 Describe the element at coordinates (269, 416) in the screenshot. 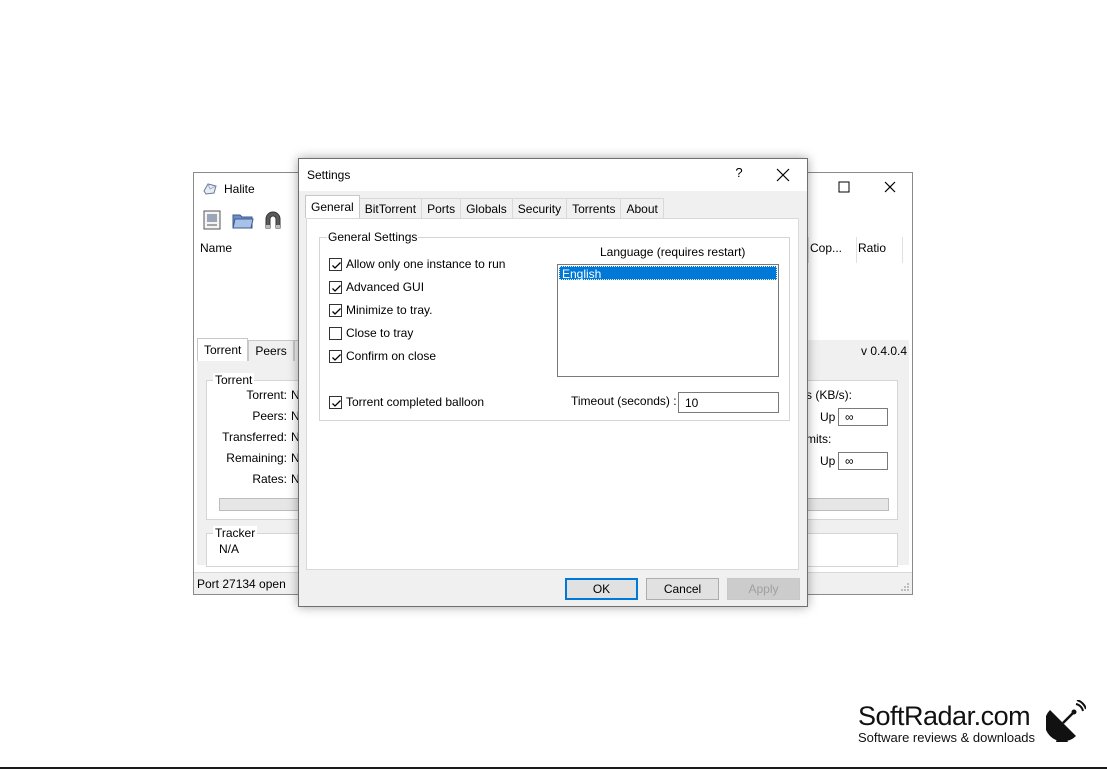

I see `stat-label-peers: Peers:` at that location.